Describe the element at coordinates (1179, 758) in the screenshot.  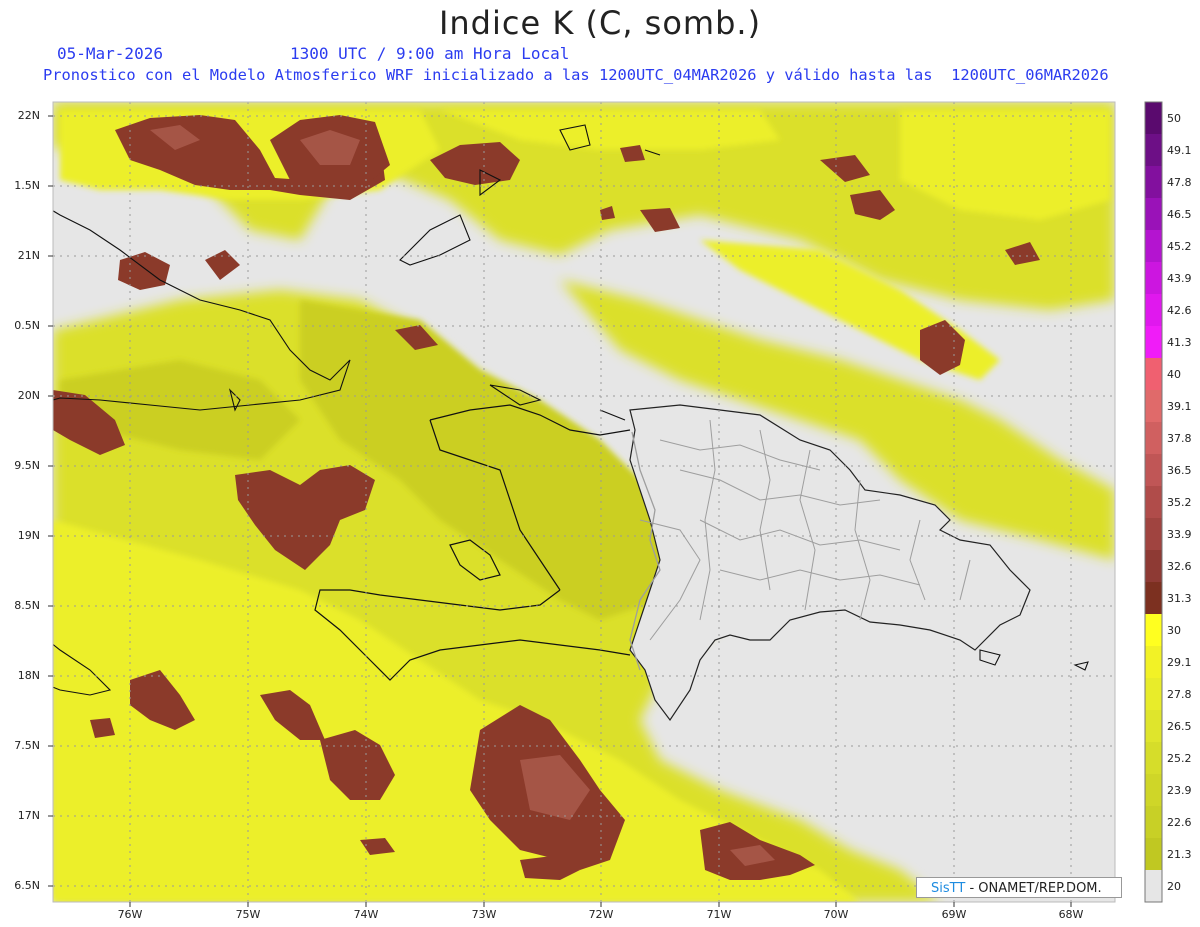
I see `colorbar-label: 25.2` at that location.